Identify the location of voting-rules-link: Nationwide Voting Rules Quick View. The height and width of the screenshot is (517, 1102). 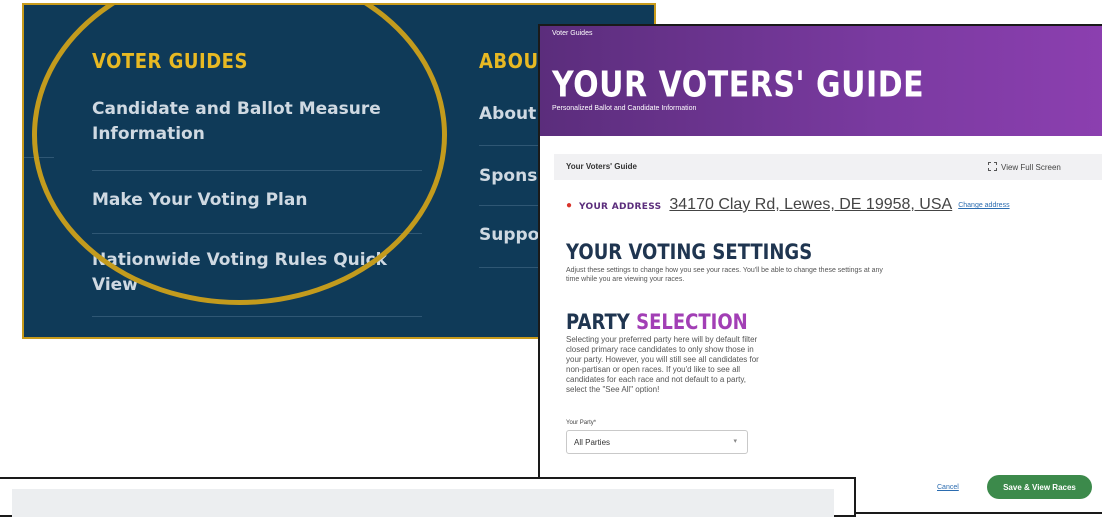
(252, 273).